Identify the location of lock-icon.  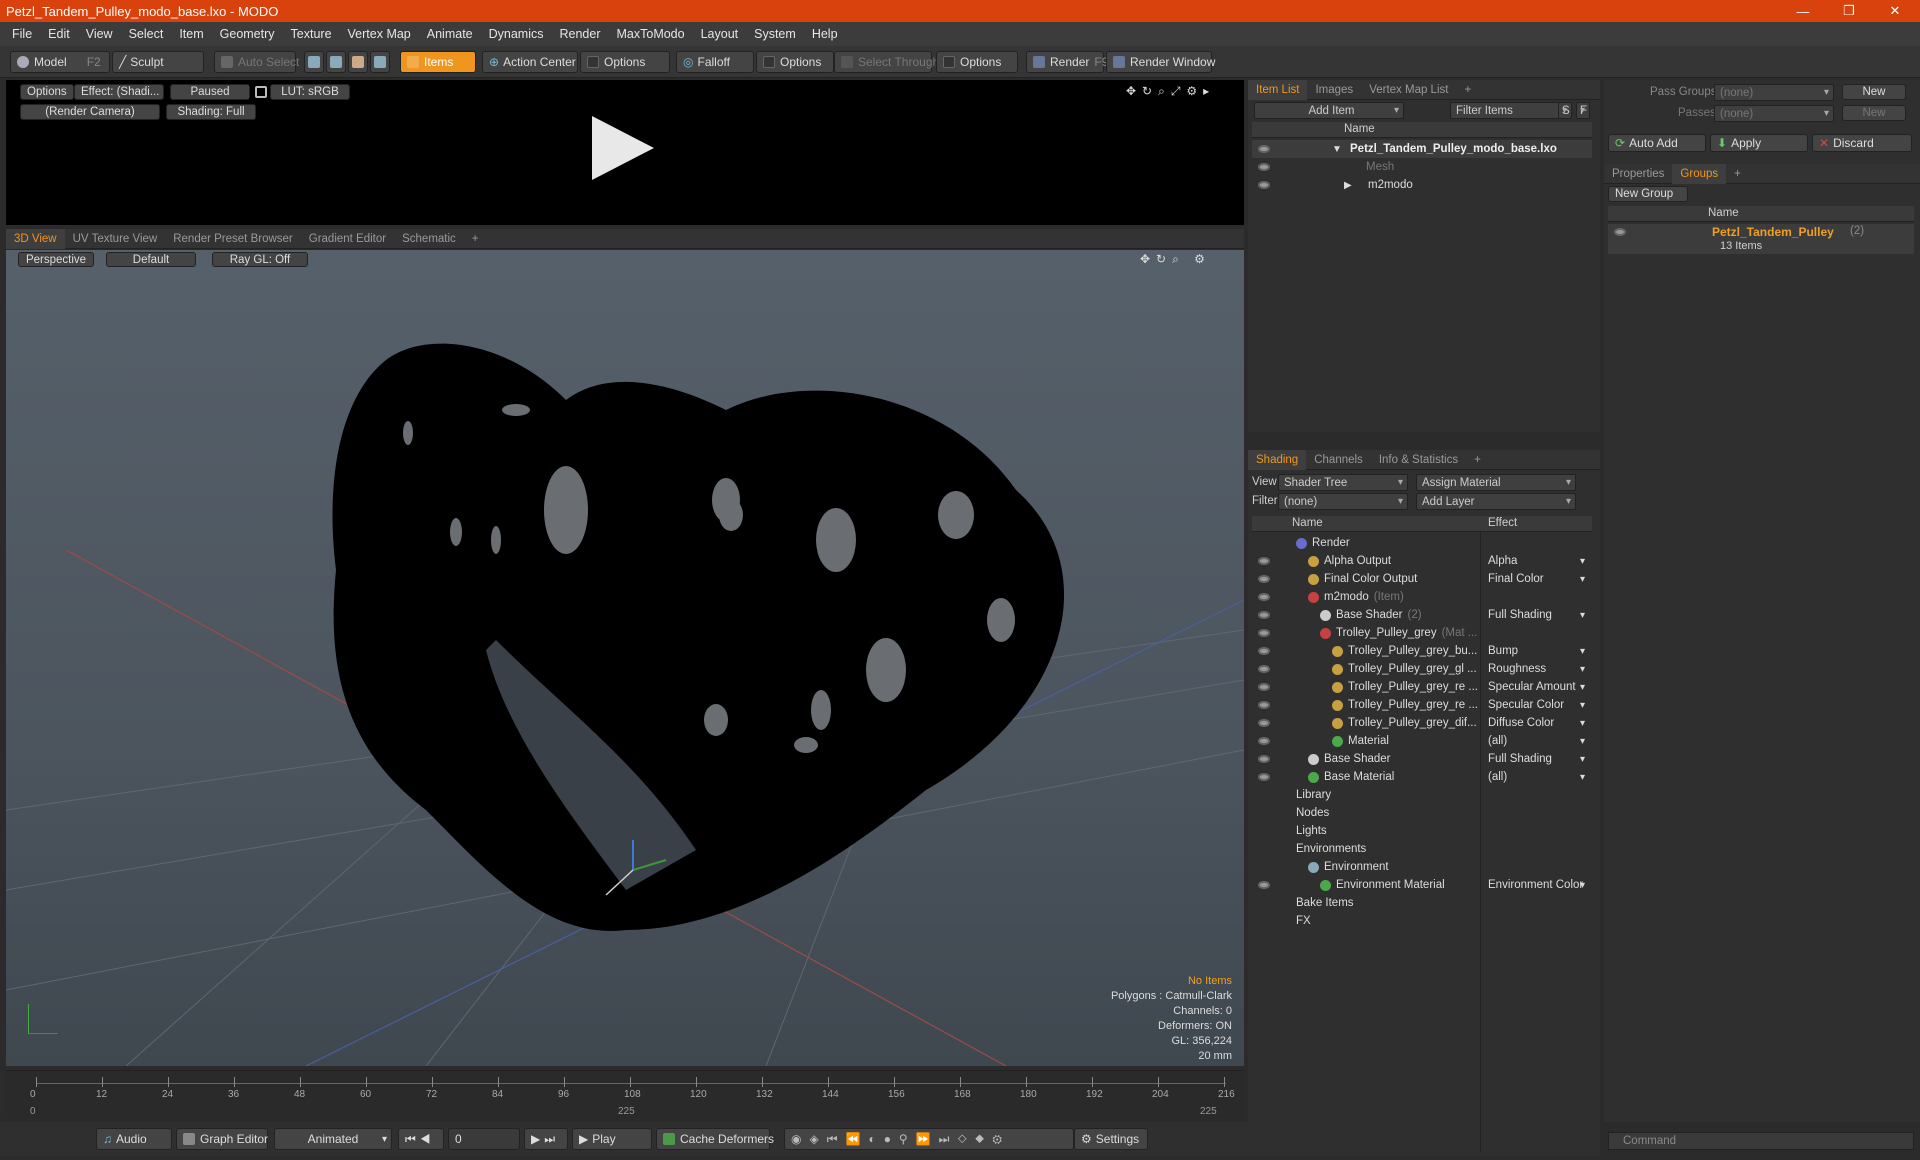
(261, 92).